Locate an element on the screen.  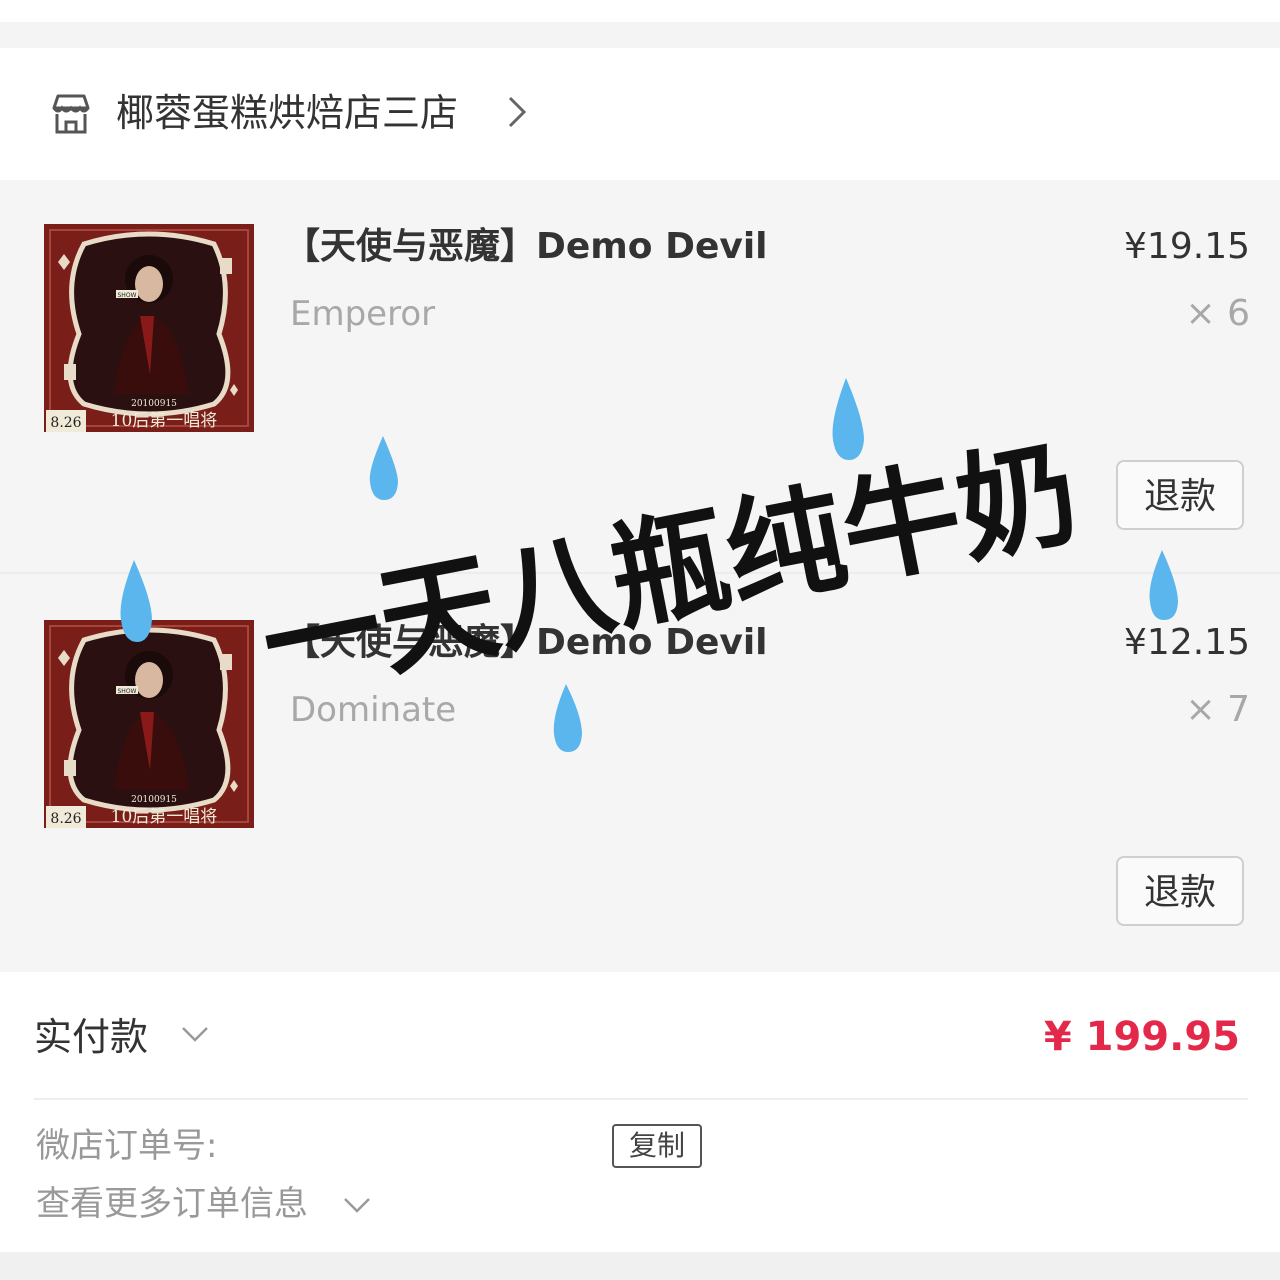
paid-amount-label: 实付款 is located at coordinates (91, 1037).